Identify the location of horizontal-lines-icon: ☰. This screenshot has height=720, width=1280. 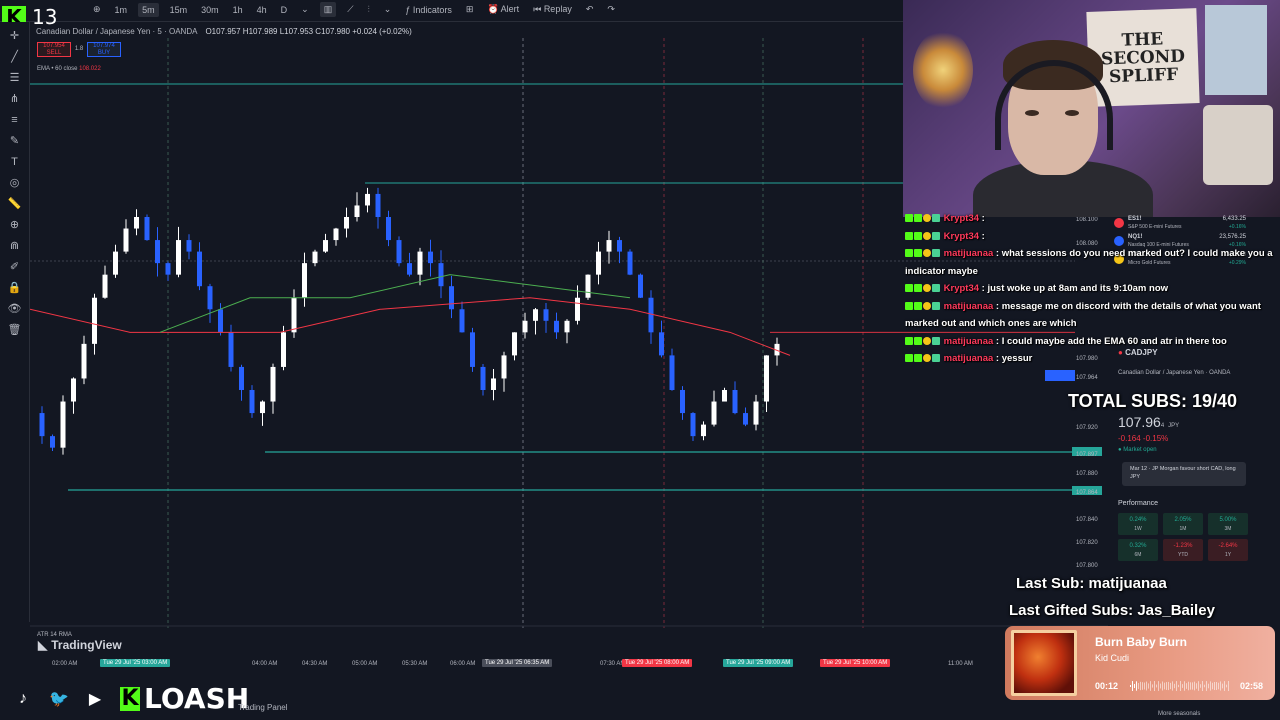
(15, 78).